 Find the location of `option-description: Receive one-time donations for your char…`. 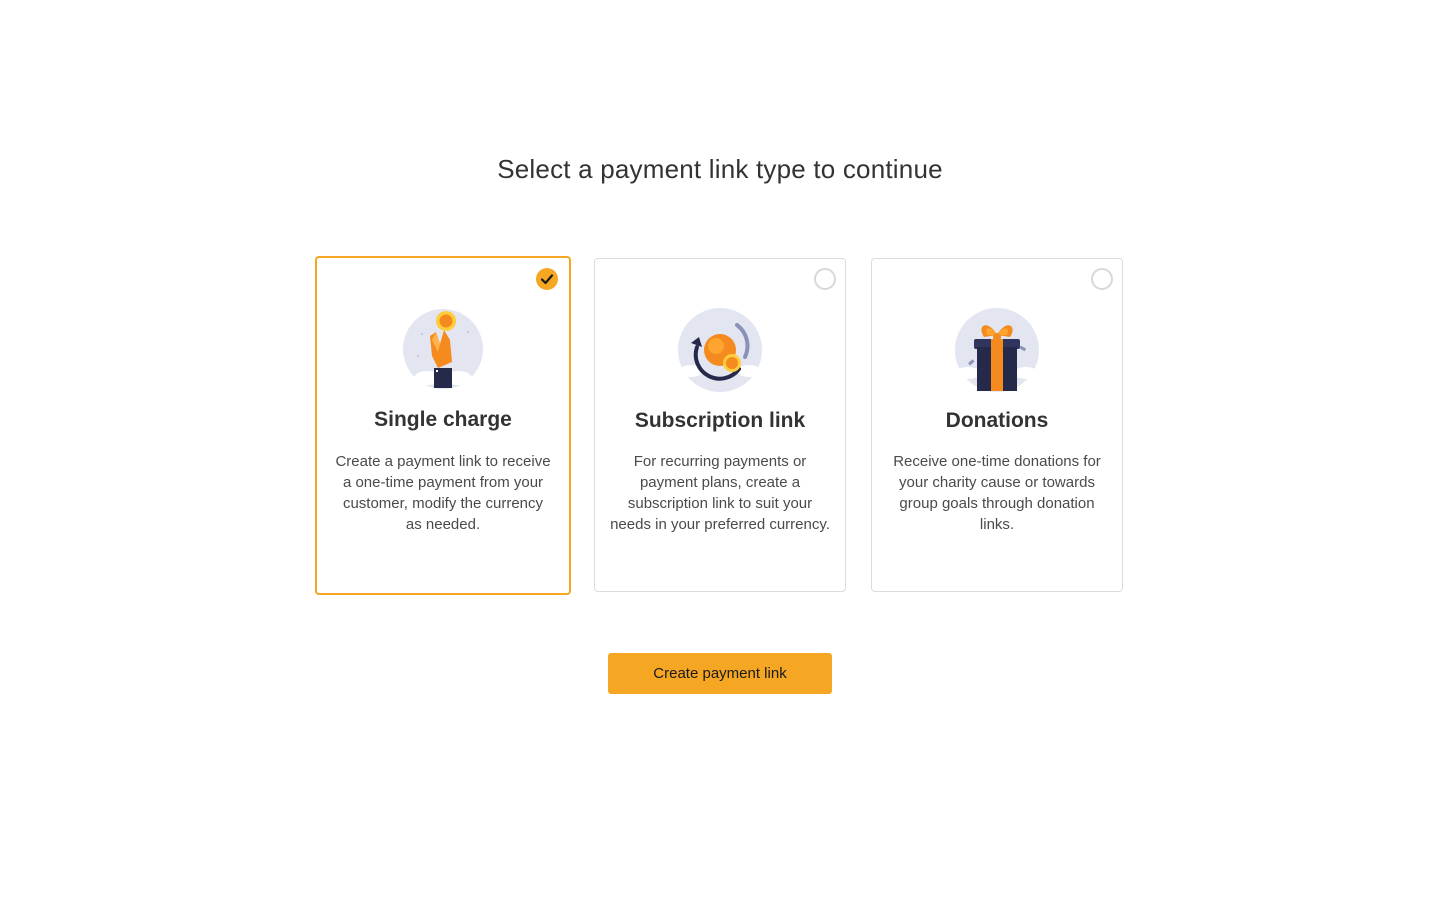

option-description: Receive one-time donations for your char… is located at coordinates (997, 493).